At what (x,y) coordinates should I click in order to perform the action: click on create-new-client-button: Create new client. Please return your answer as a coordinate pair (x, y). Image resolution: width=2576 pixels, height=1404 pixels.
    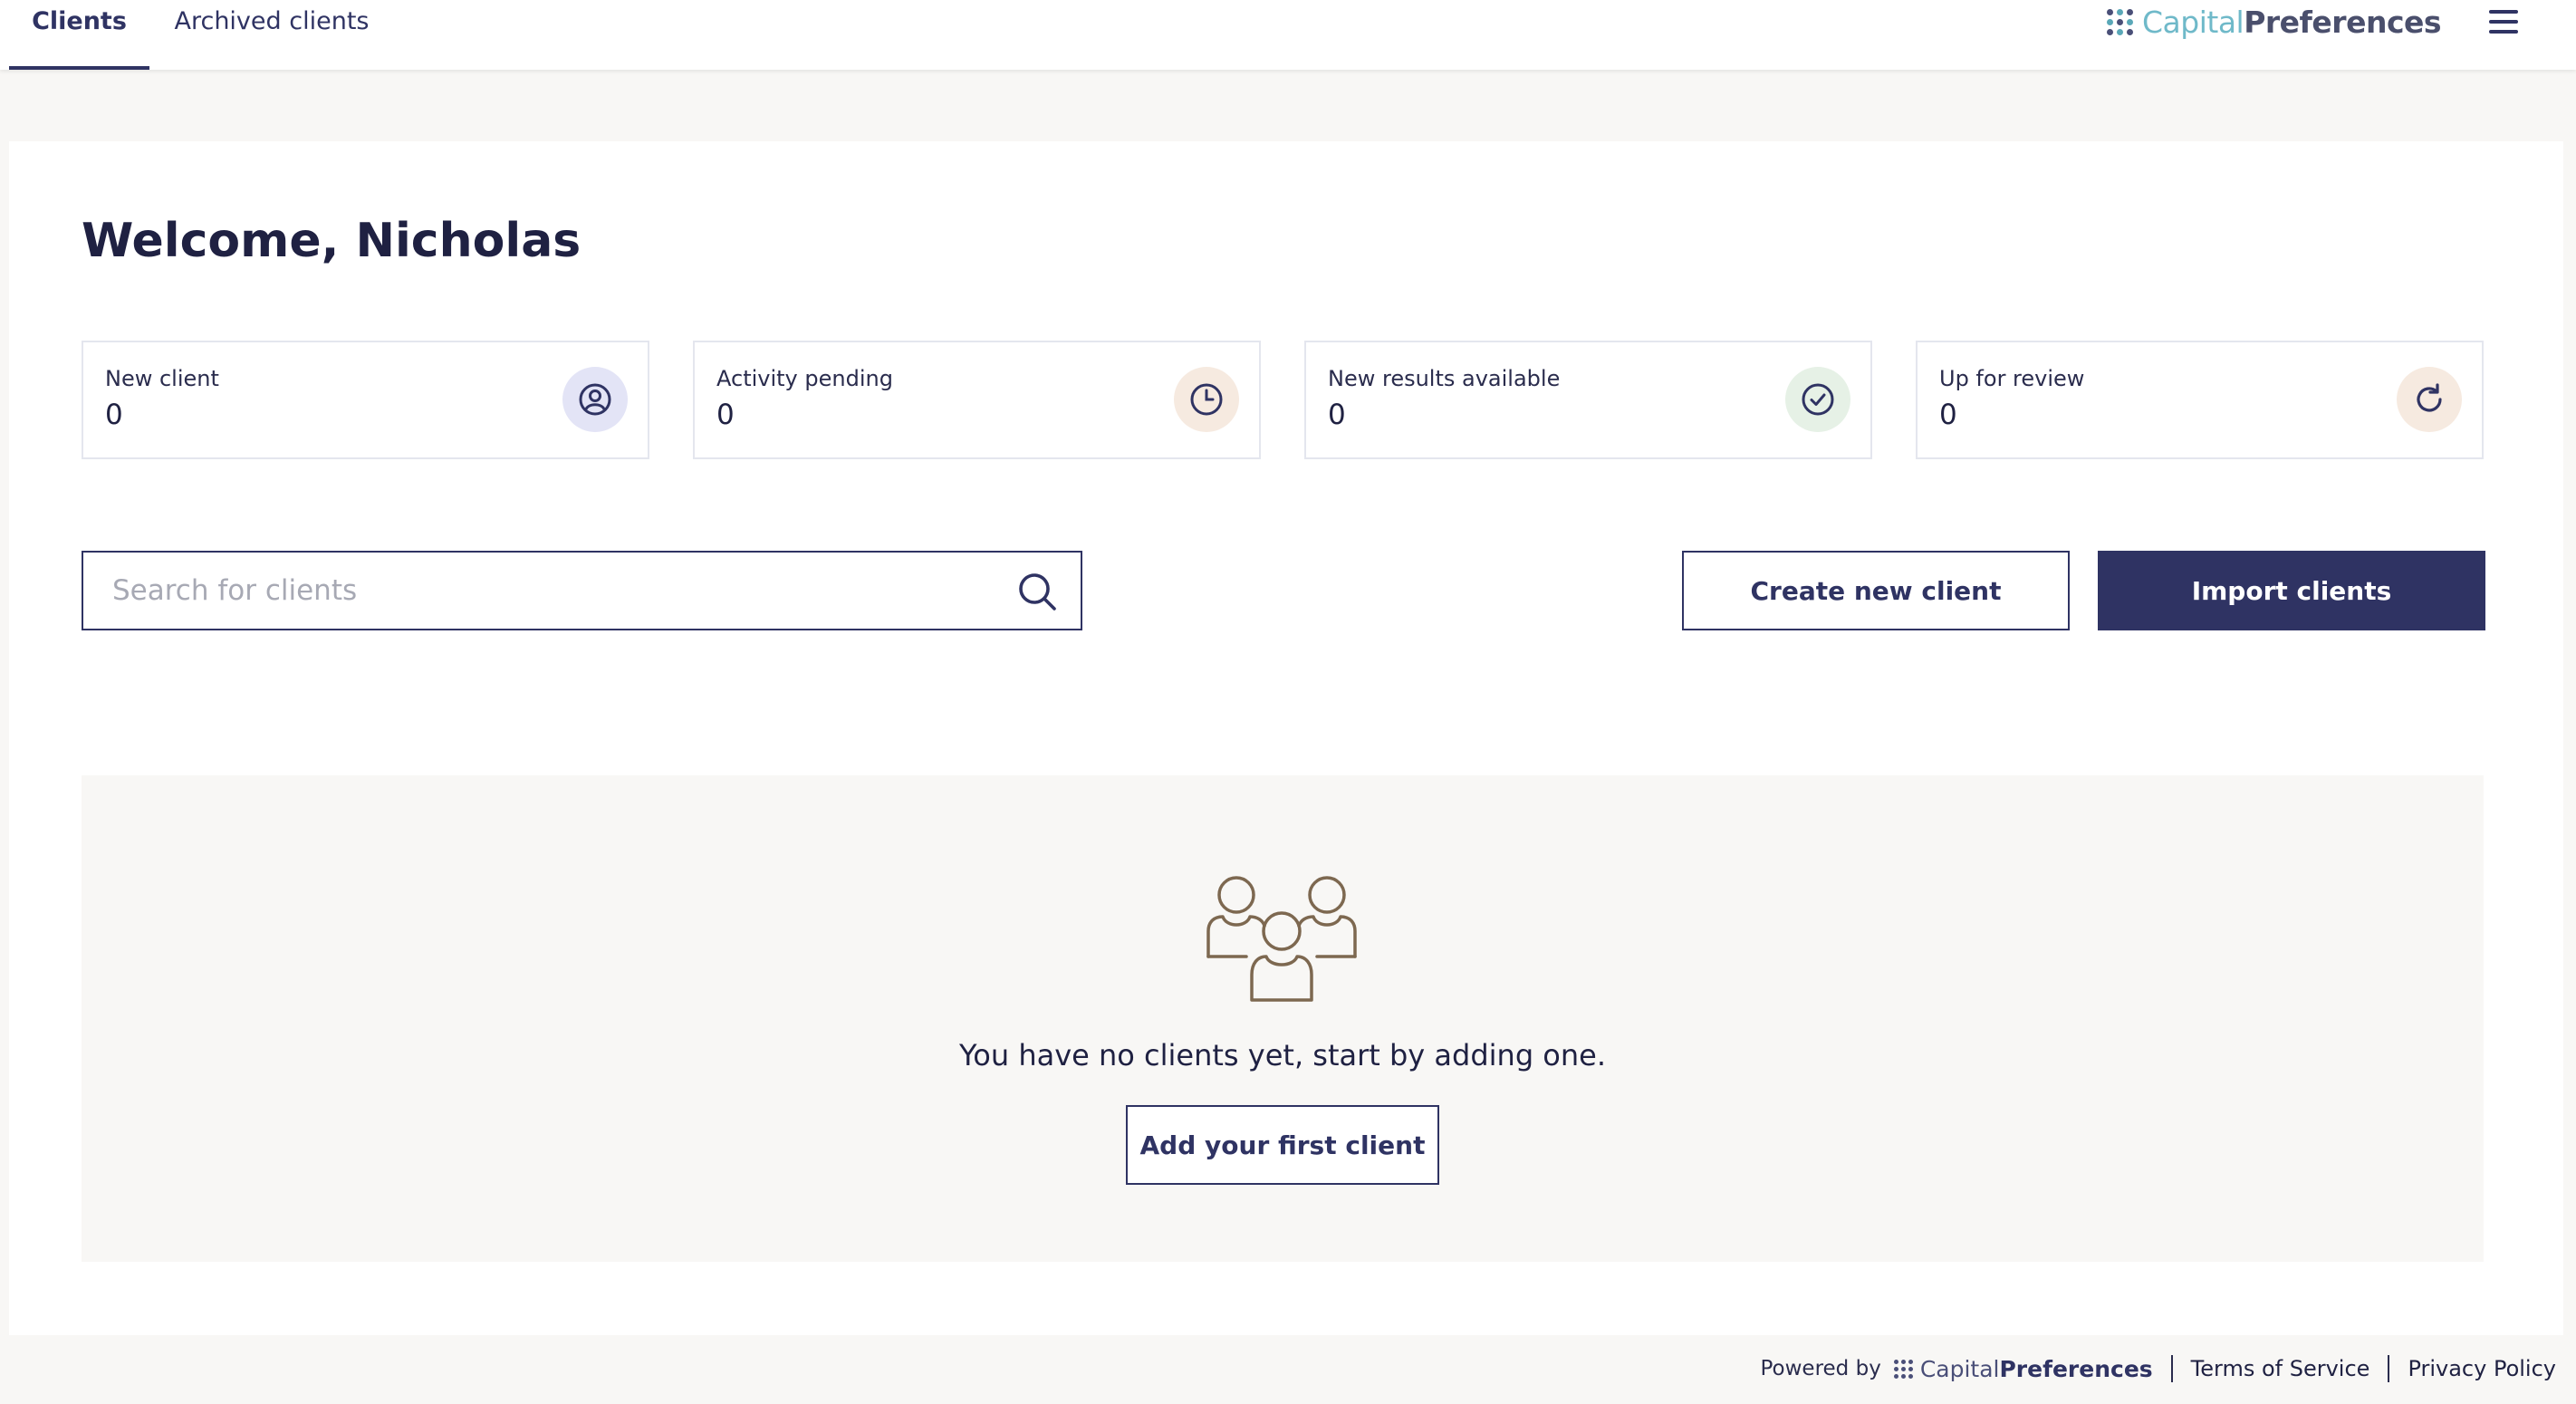
    Looking at the image, I should click on (1876, 590).